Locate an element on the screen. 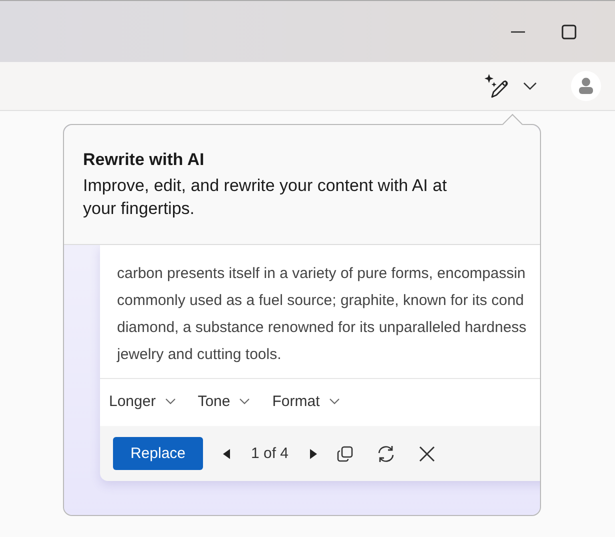  preview-text-line: commonly used as a fuel source; graphite, known for its cond is located at coordinates (321, 301).